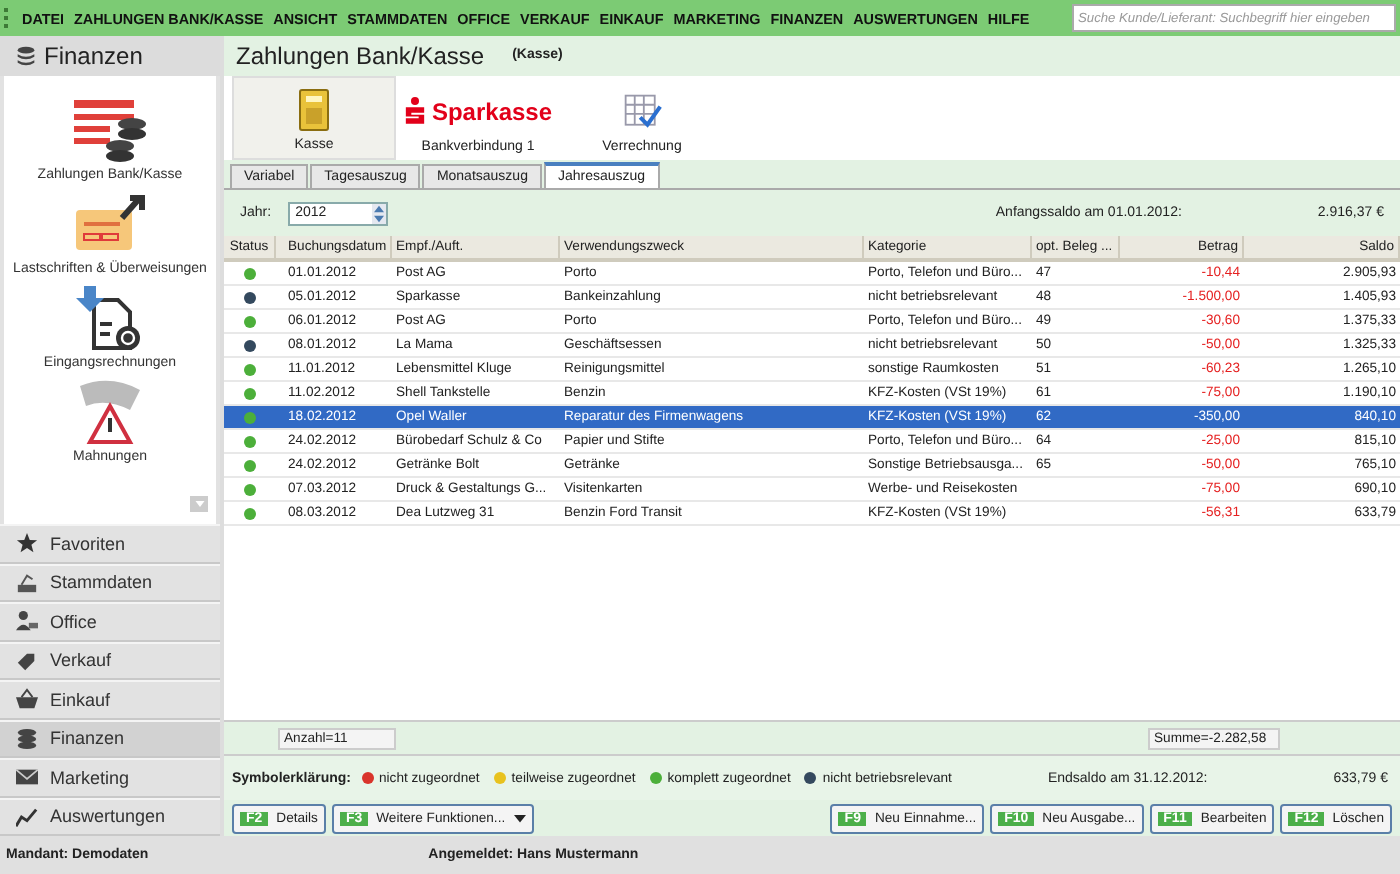  What do you see at coordinates (27, 621) in the screenshot?
I see `person-icon` at bounding box center [27, 621].